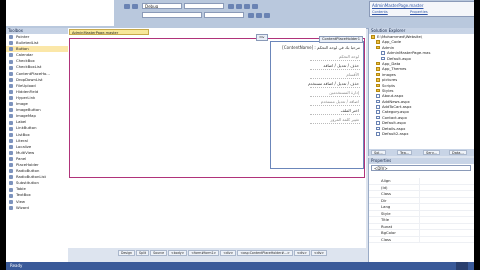  What do you see at coordinates (204, 6) in the screenshot?
I see `platform-dropdown` at bounding box center [204, 6].